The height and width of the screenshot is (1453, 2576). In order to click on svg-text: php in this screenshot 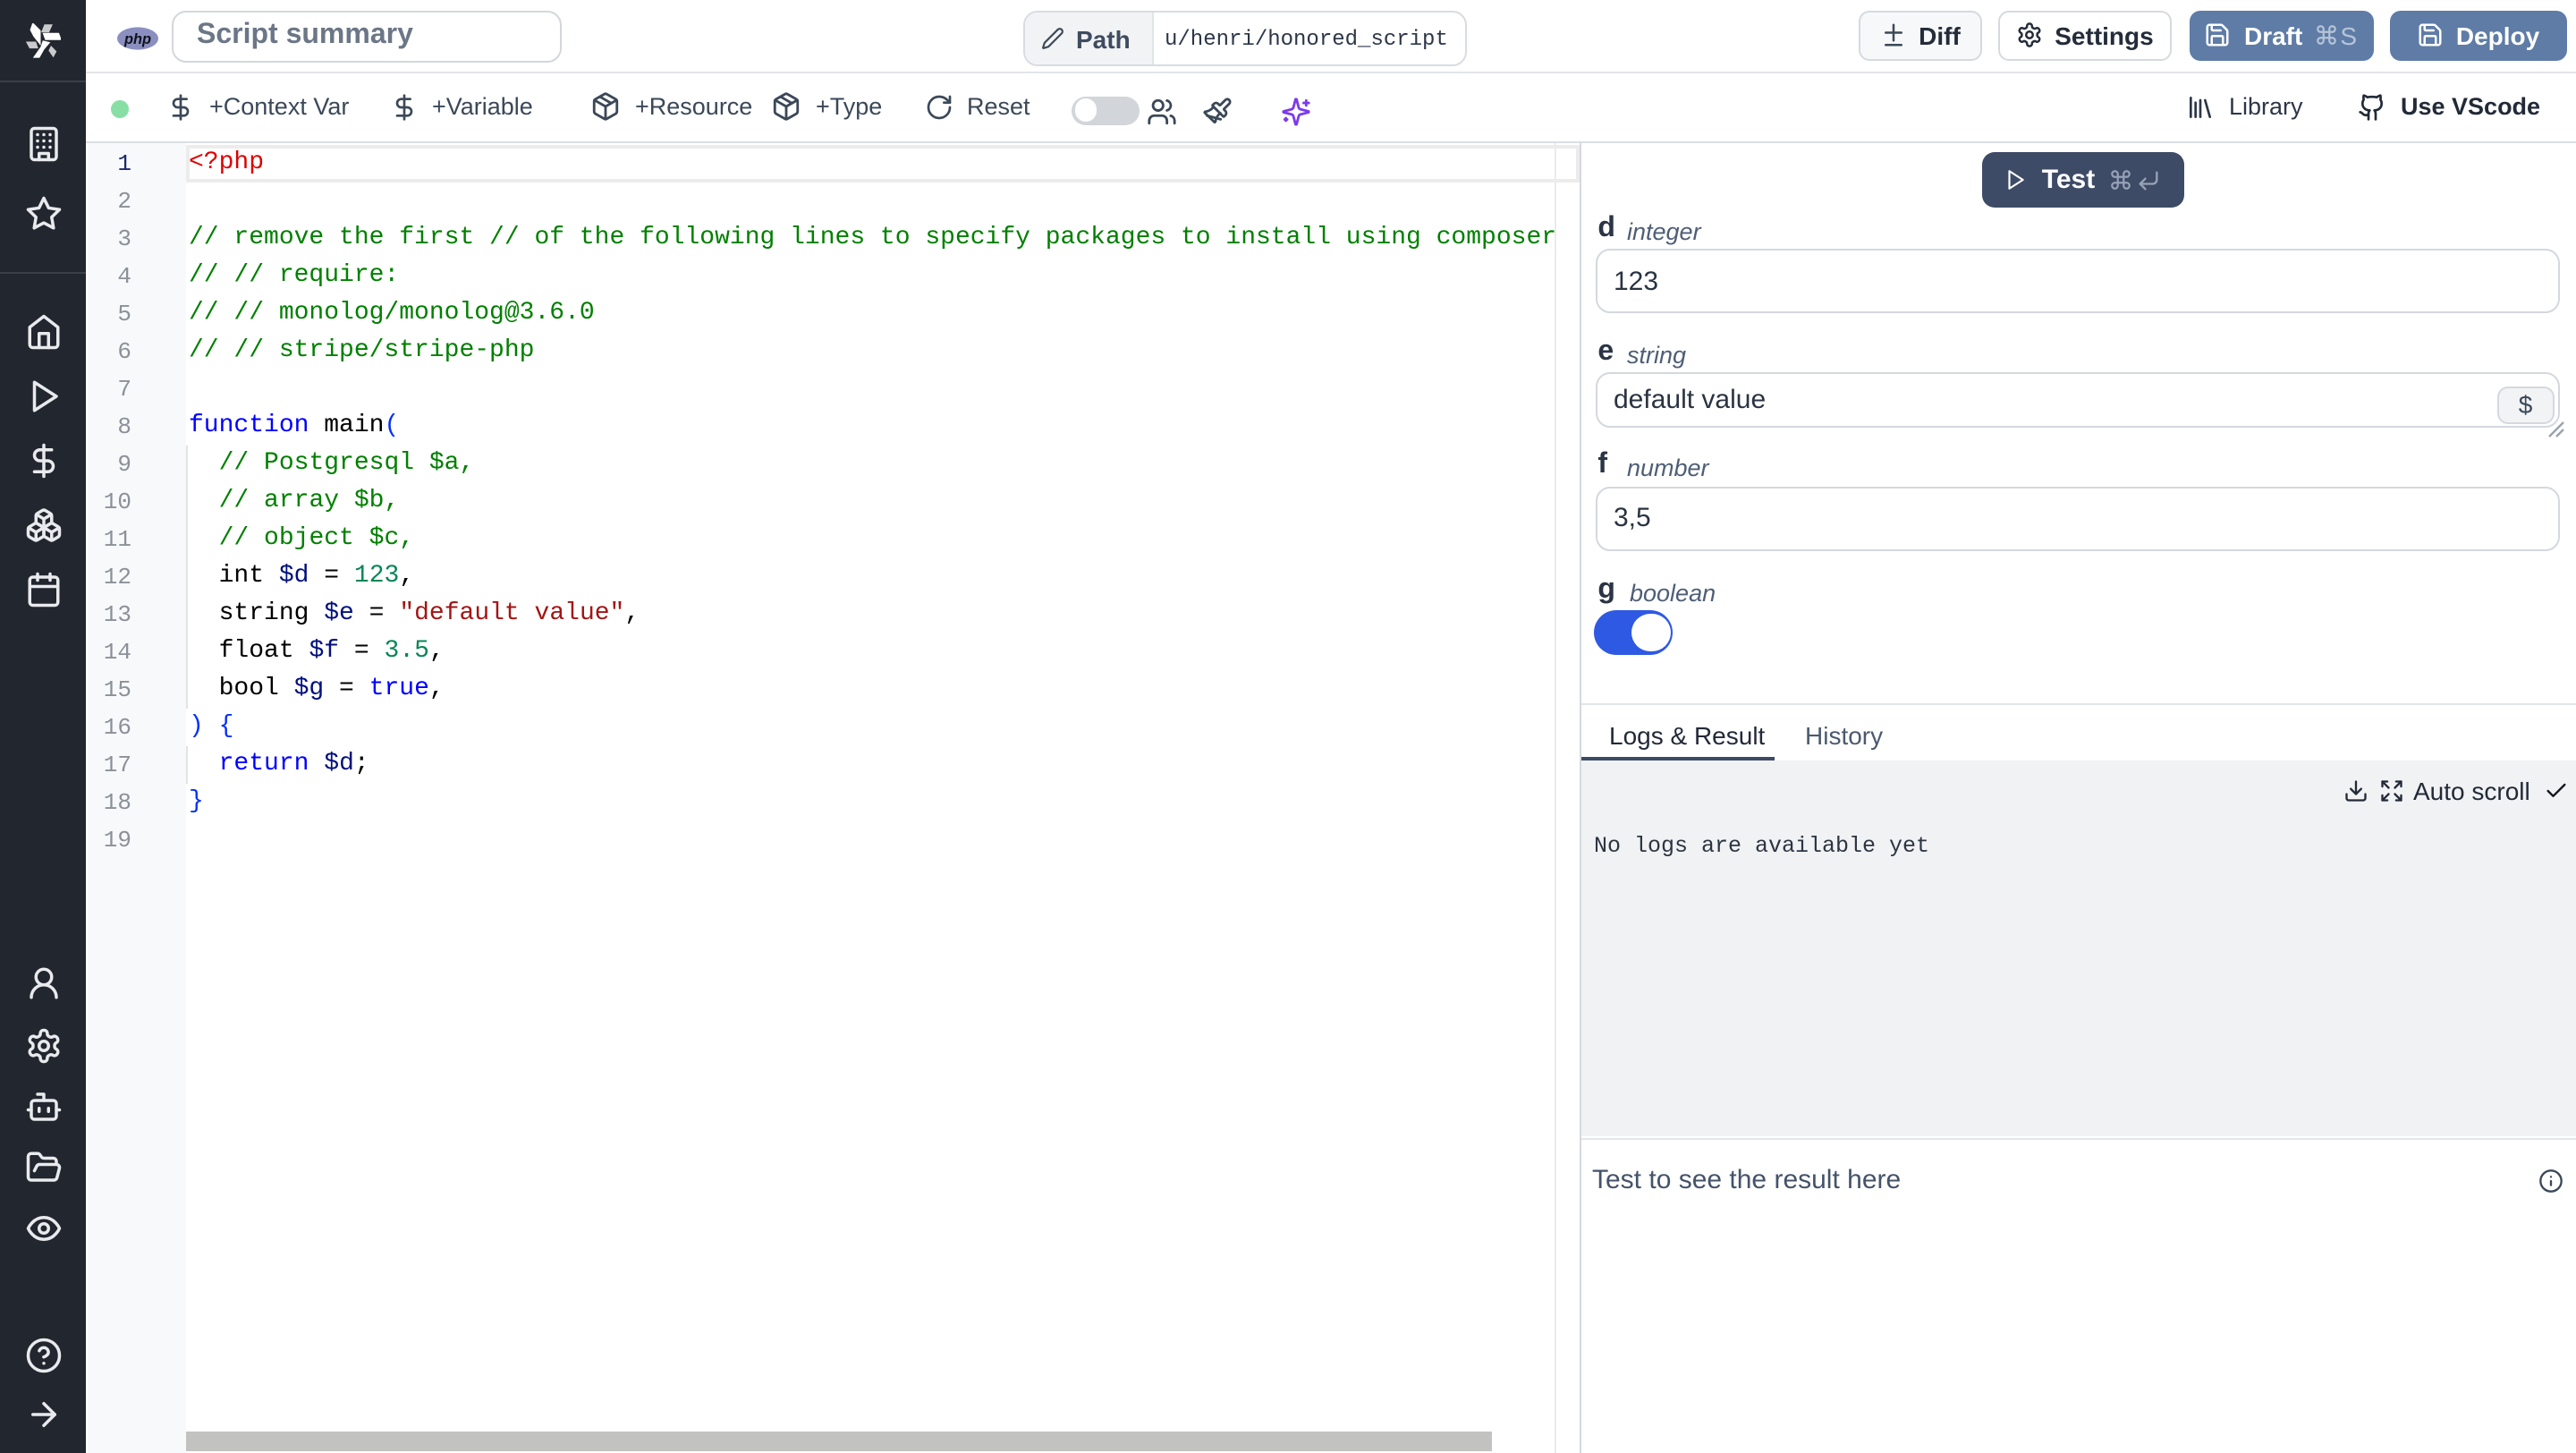, I will do `click(136, 38)`.